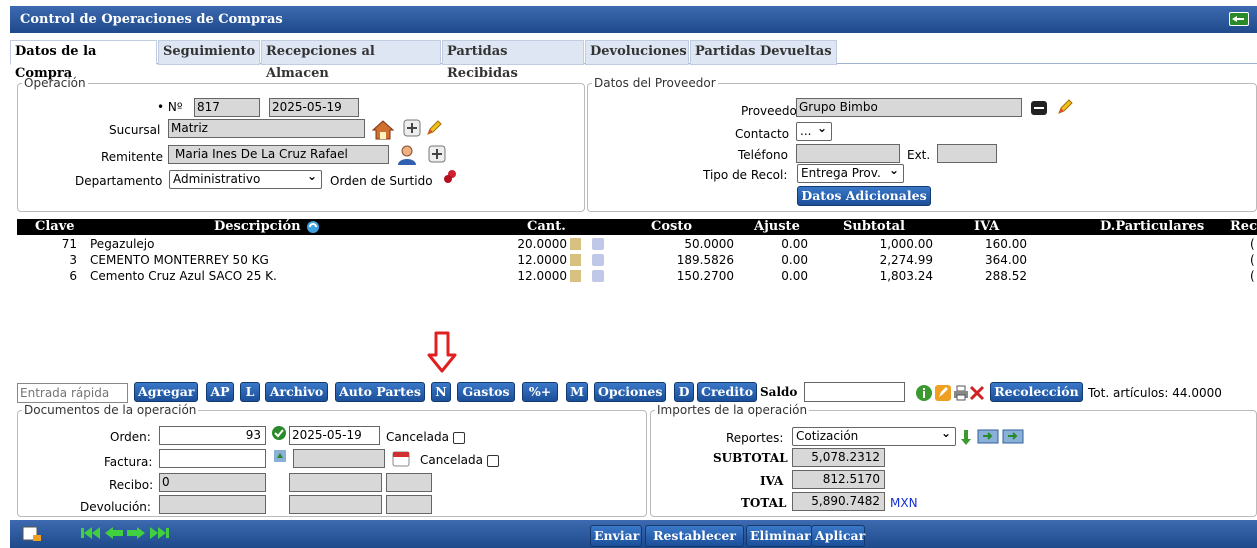  Describe the element at coordinates (874, 227) in the screenshot. I see `col-subtotal: Subtotal` at that location.